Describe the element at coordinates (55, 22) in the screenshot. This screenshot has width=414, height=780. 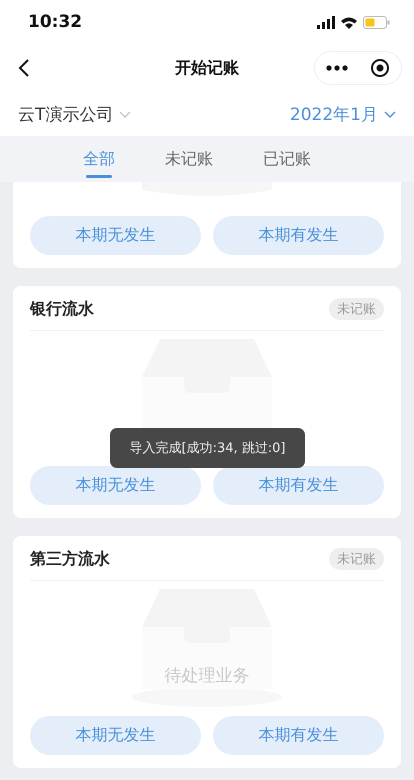
I see `status-time: 10:32` at that location.